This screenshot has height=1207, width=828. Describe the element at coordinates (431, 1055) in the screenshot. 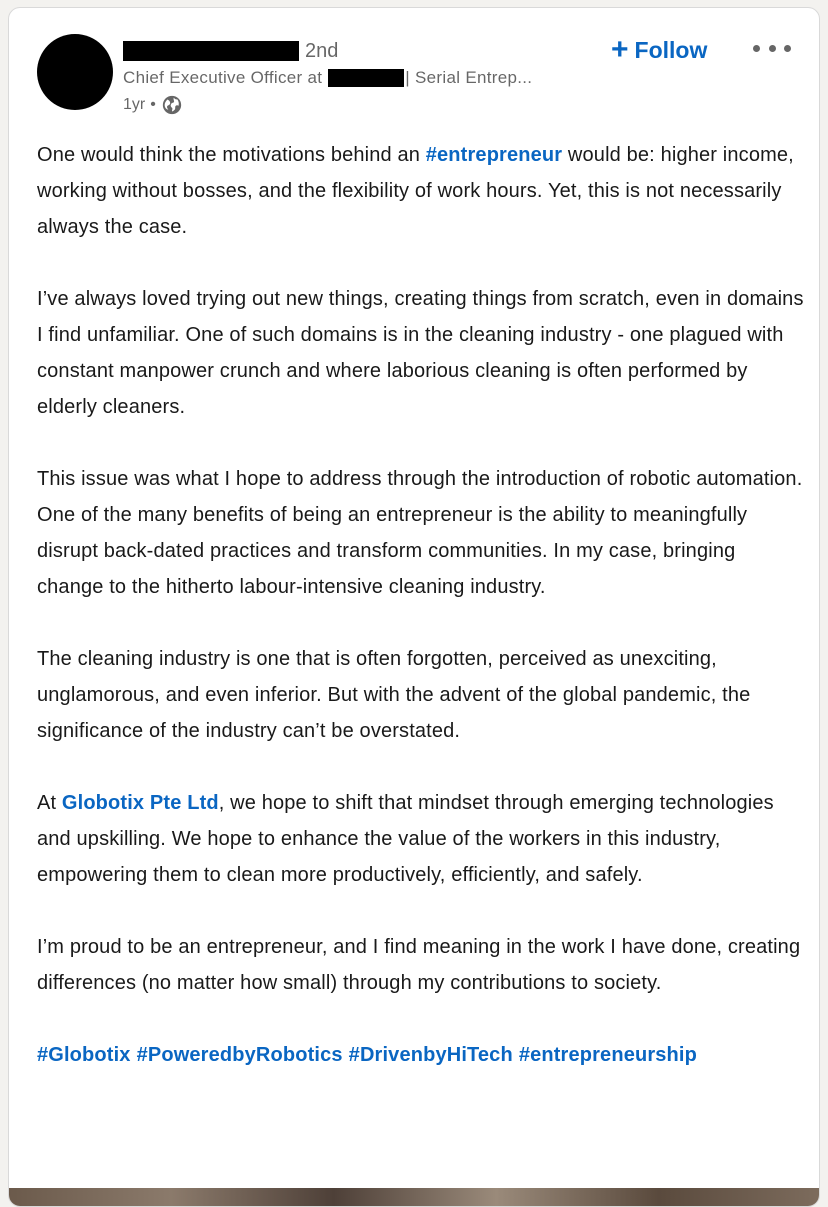

I see `hashtag-link: #DrivenbyHiTech` at that location.